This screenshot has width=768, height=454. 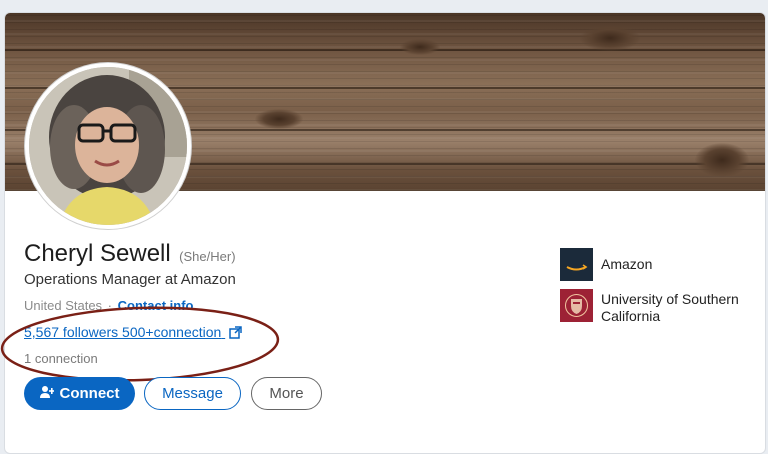 What do you see at coordinates (627, 264) in the screenshot?
I see `org-name-amazon: Amazon` at bounding box center [627, 264].